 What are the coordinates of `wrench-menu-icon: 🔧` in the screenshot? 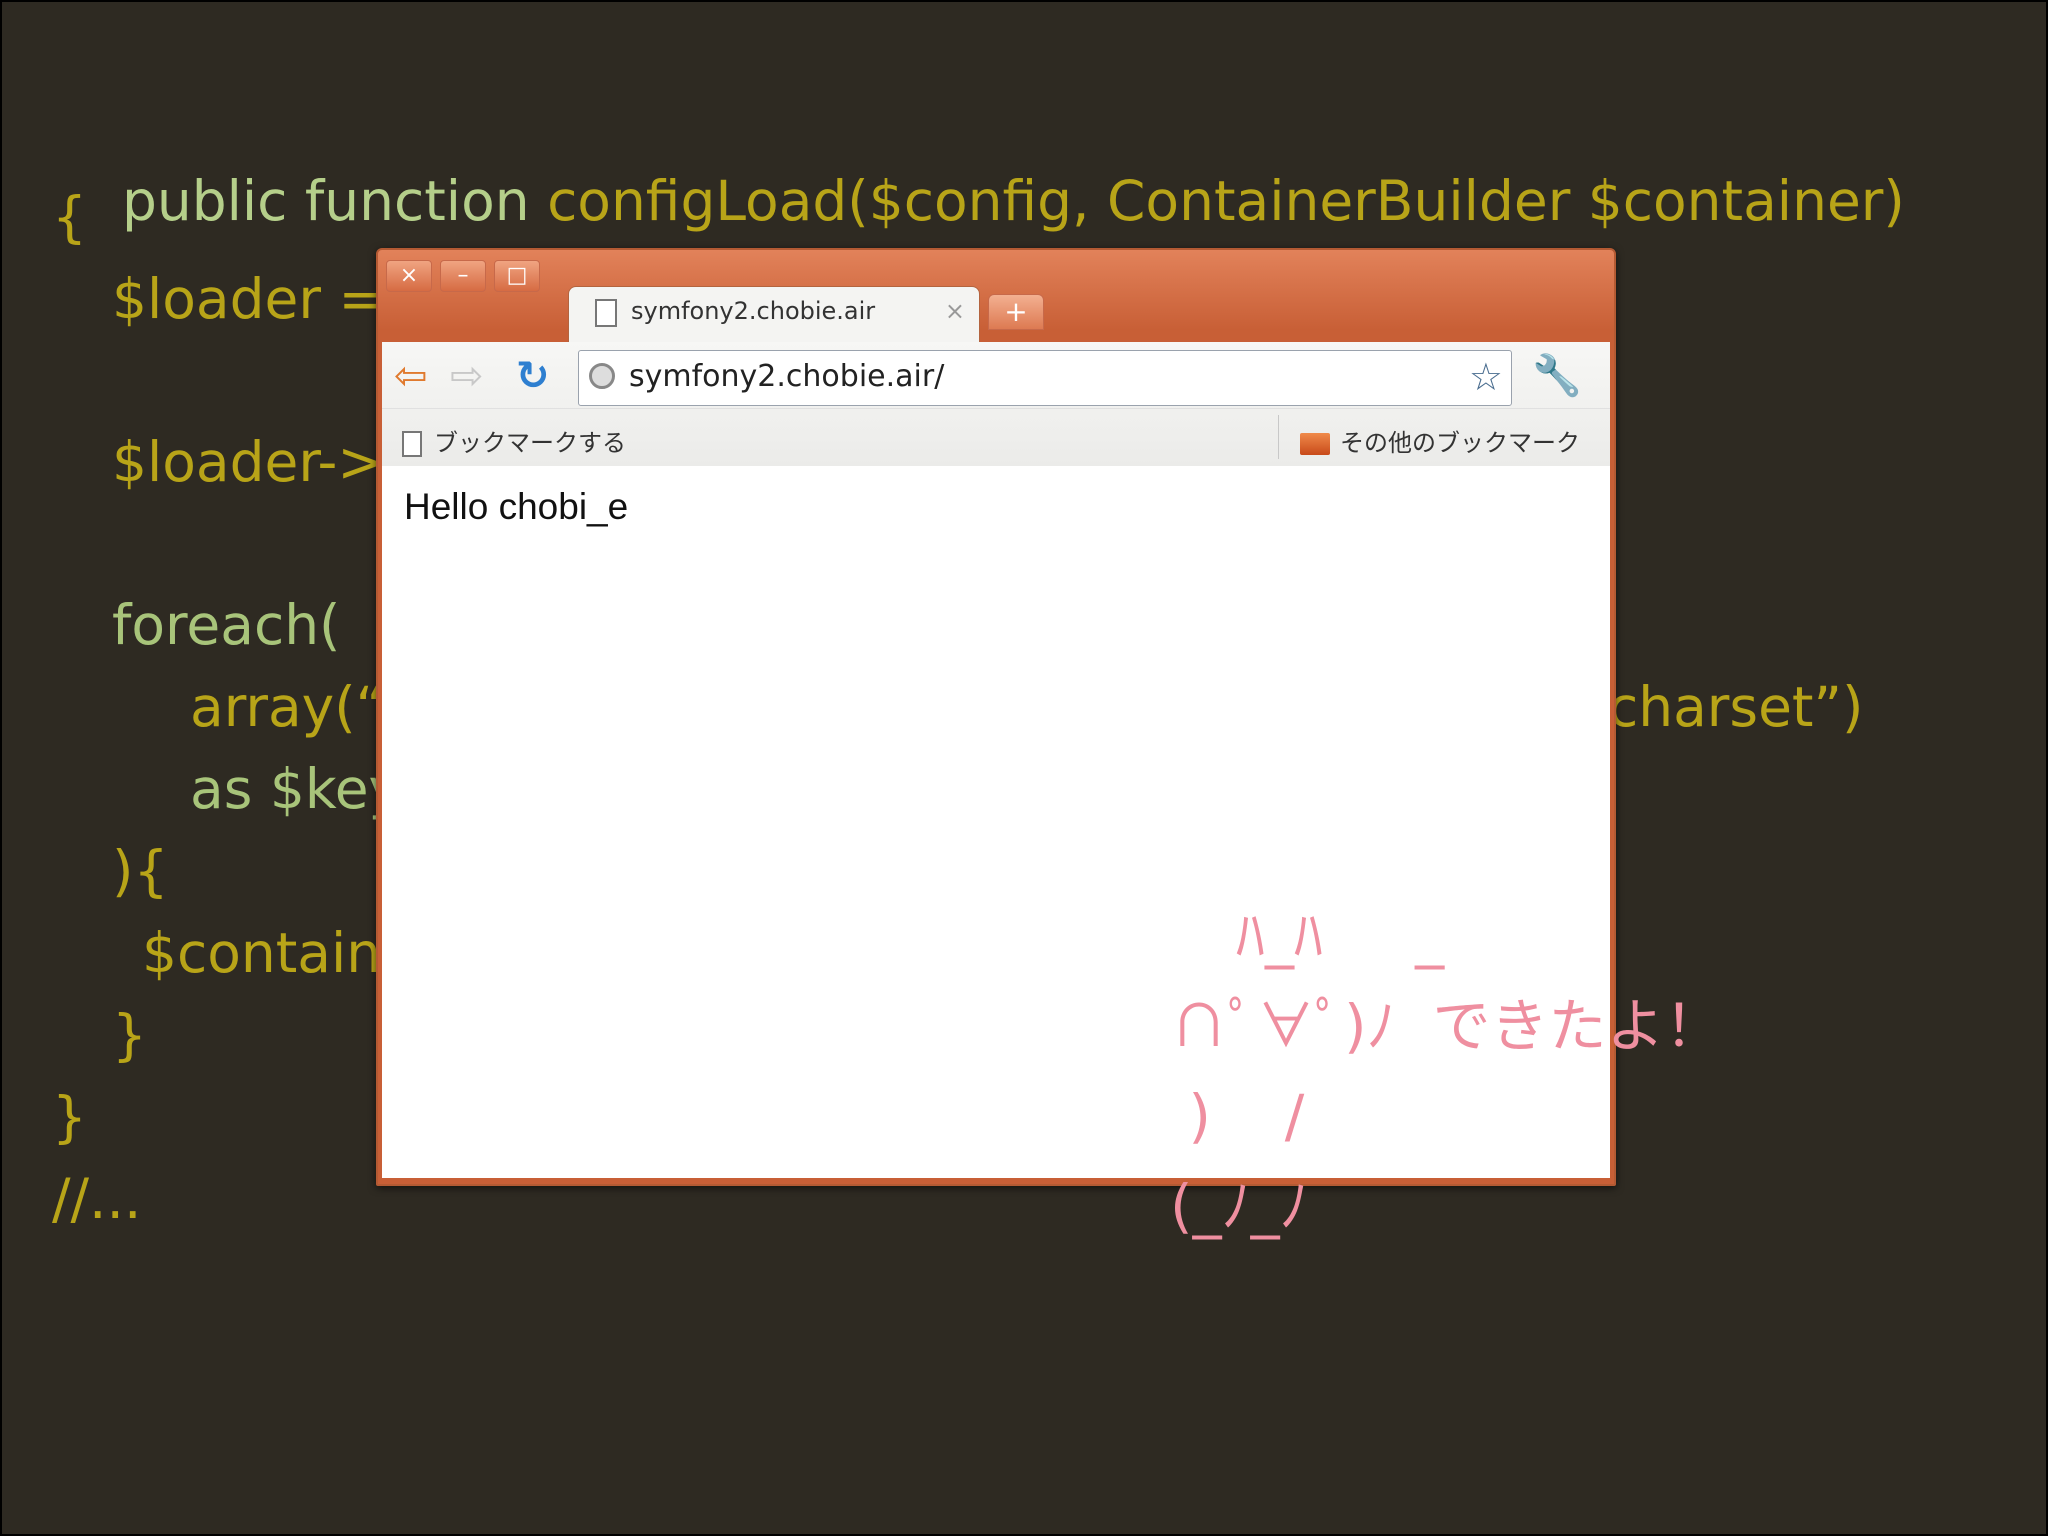 It's located at (1557, 375).